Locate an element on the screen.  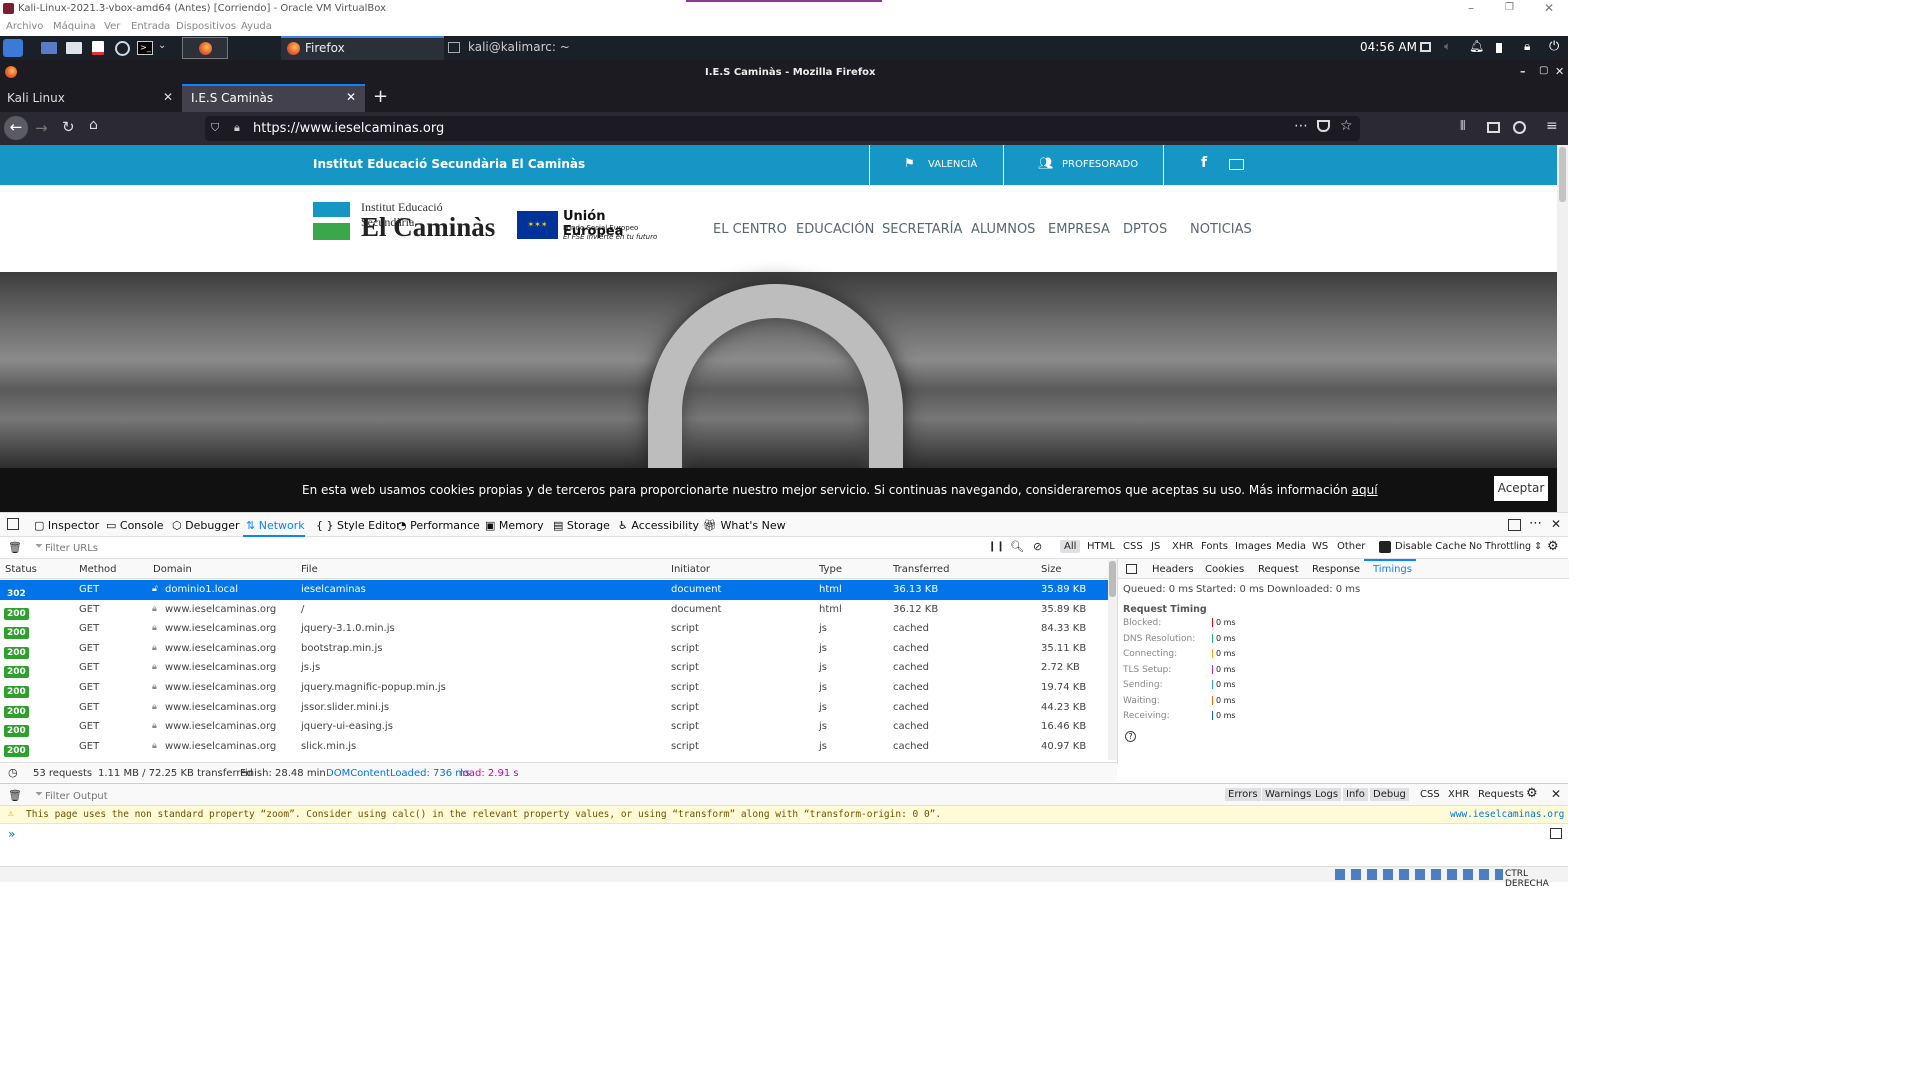
bell-icon: 🔔︎ is located at coordinates (1476, 46).